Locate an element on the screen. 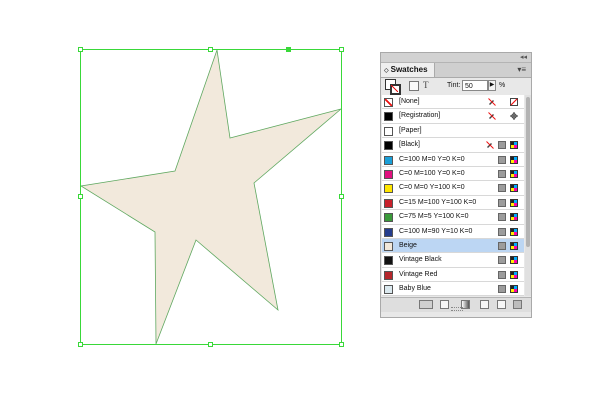  selection-handle-bottom is located at coordinates (210, 344).